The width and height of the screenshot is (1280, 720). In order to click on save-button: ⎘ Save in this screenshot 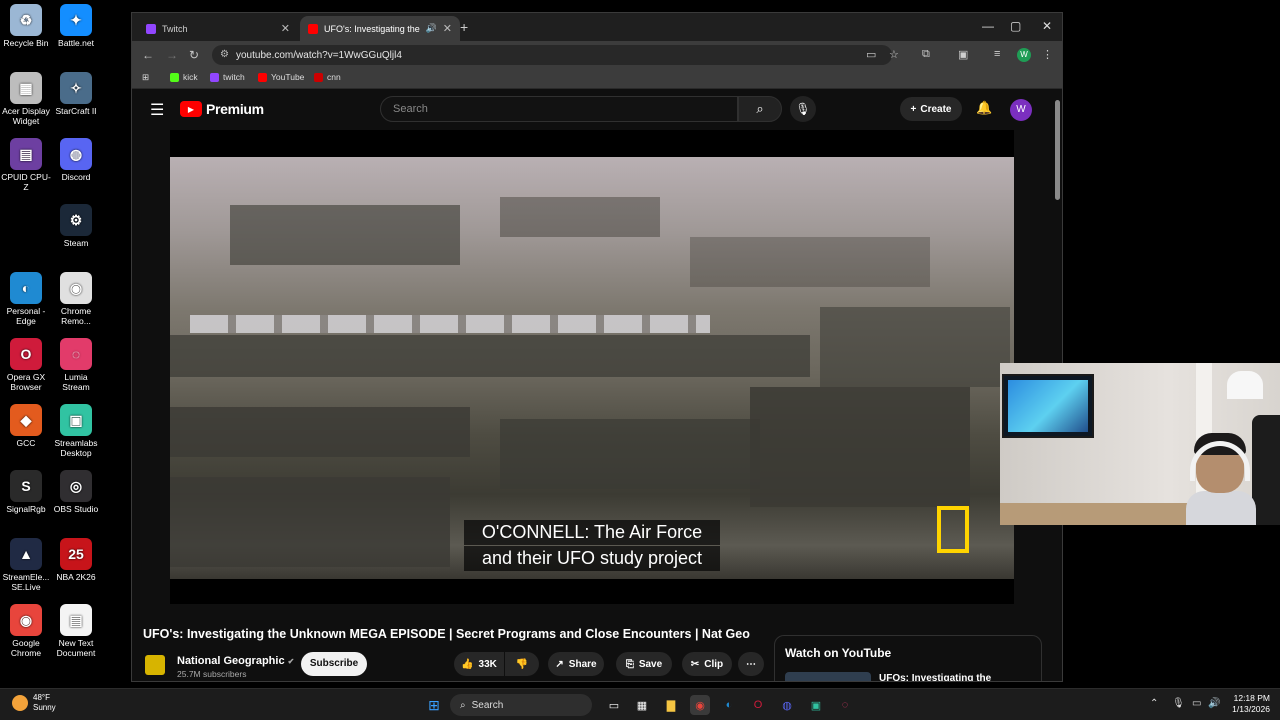, I will do `click(644, 664)`.